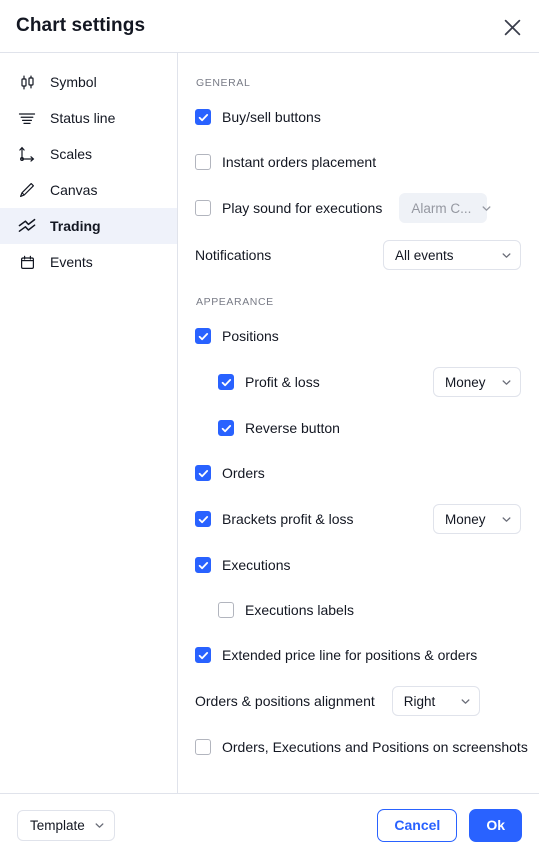 The image size is (539, 856). I want to click on sidebar-item-status-line: Status line, so click(88, 118).